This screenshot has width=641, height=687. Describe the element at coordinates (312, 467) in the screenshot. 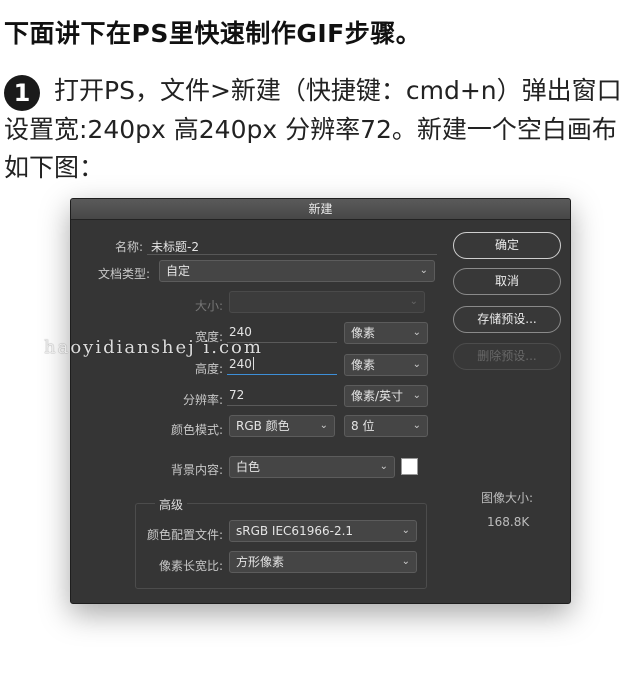

I see `background-select: 白色 ⌄` at that location.